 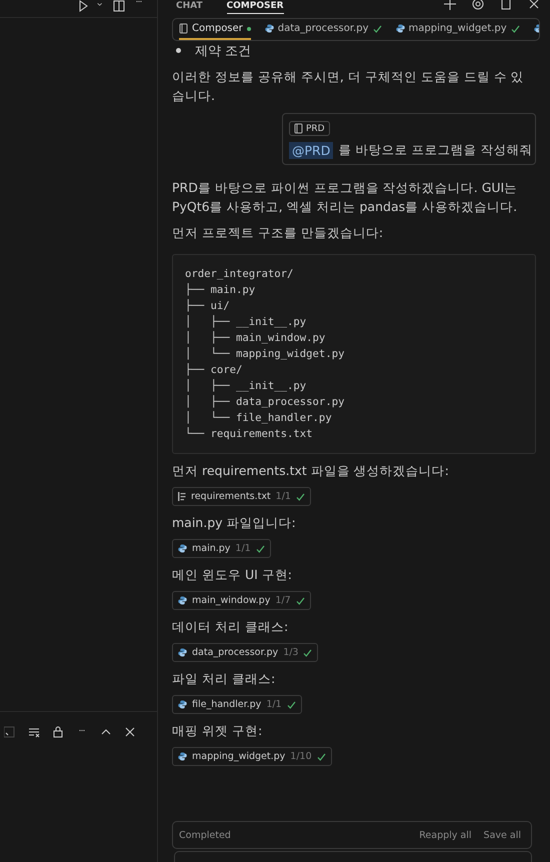 What do you see at coordinates (309, 128) in the screenshot?
I see `attachment-chip: PRD` at bounding box center [309, 128].